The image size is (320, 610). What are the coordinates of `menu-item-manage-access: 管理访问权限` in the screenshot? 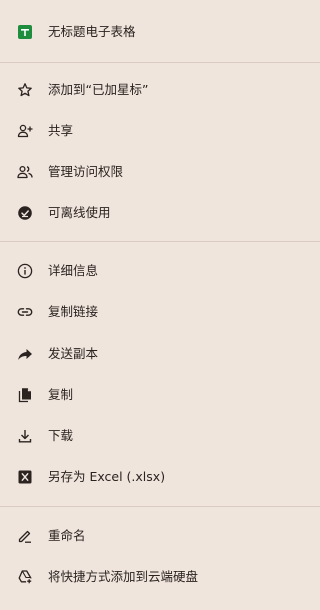 It's located at (160, 172).